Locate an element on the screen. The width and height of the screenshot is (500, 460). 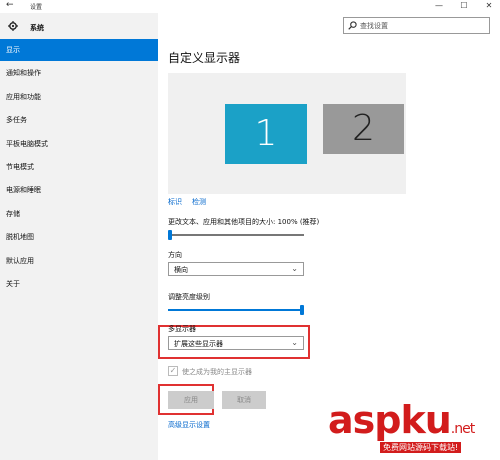
sidebar-item-offline-maps: 脱机地图 is located at coordinates (79, 237).